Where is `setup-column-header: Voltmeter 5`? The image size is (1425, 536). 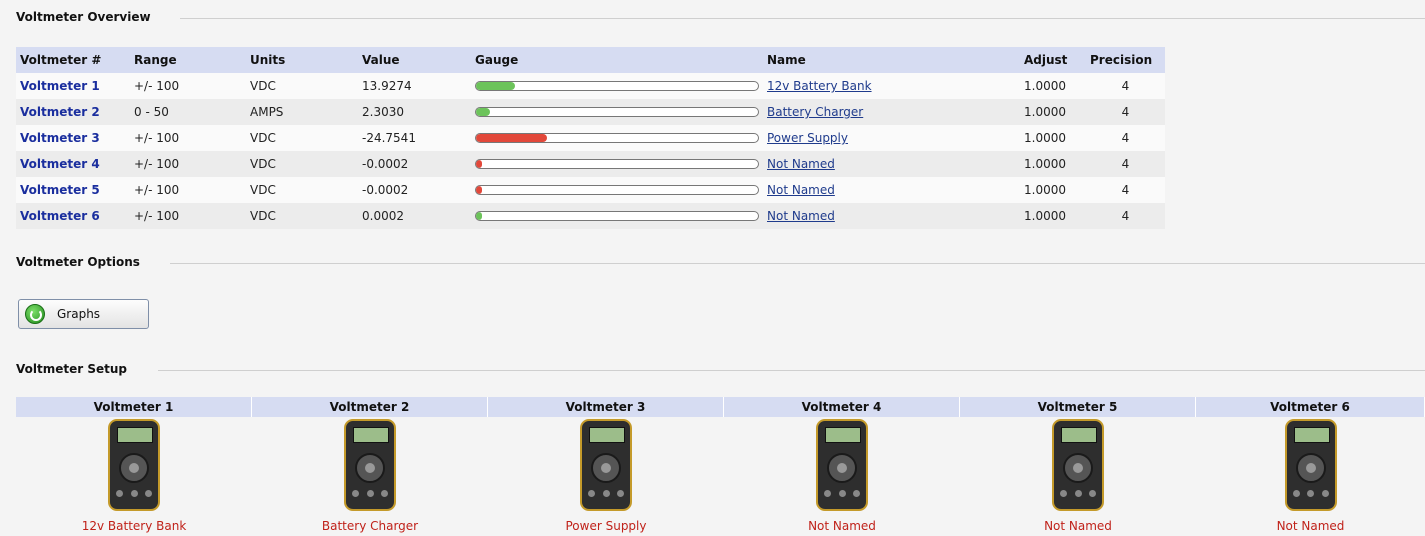 setup-column-header: Voltmeter 5 is located at coordinates (1078, 407).